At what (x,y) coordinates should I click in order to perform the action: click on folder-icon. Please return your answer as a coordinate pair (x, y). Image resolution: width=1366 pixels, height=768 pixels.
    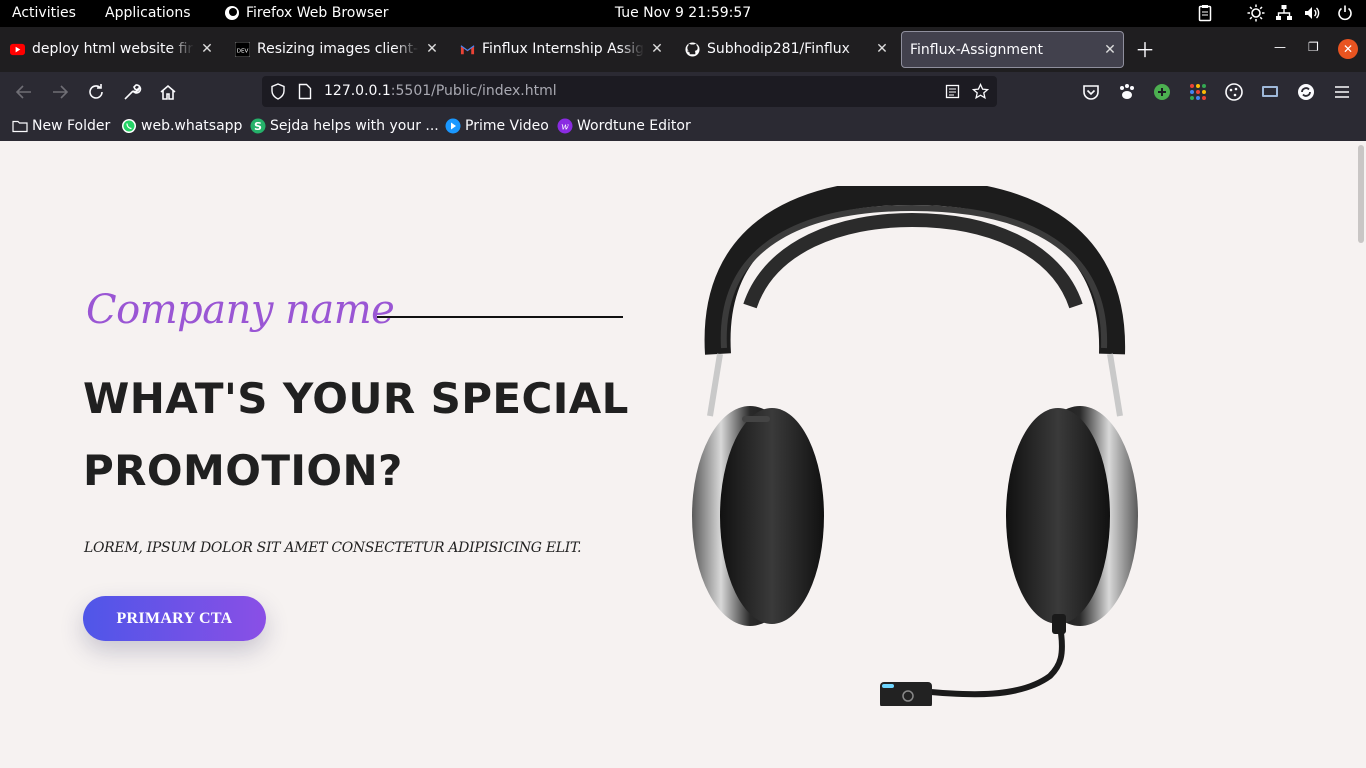
    Looking at the image, I should click on (20, 126).